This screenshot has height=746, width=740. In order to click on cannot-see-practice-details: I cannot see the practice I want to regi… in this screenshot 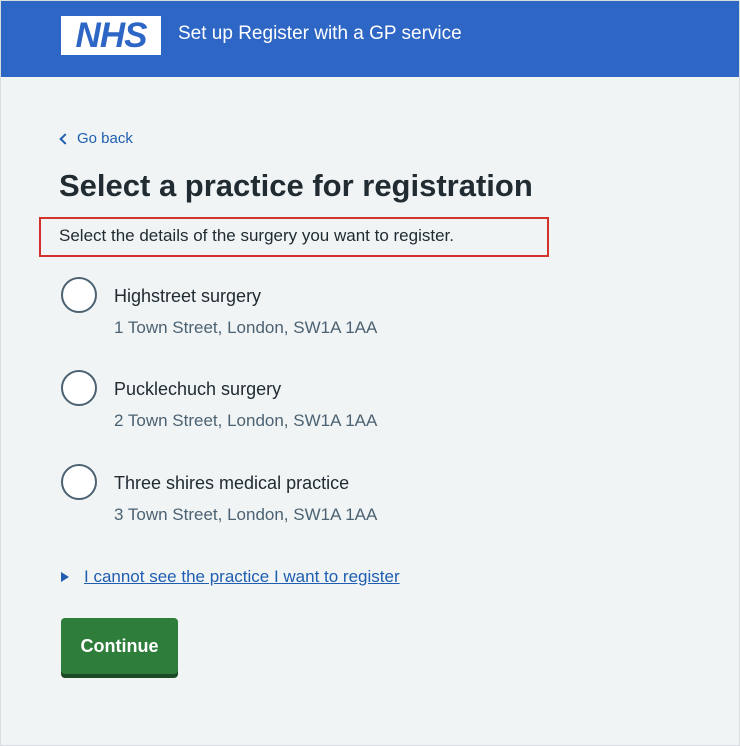, I will do `click(230, 577)`.